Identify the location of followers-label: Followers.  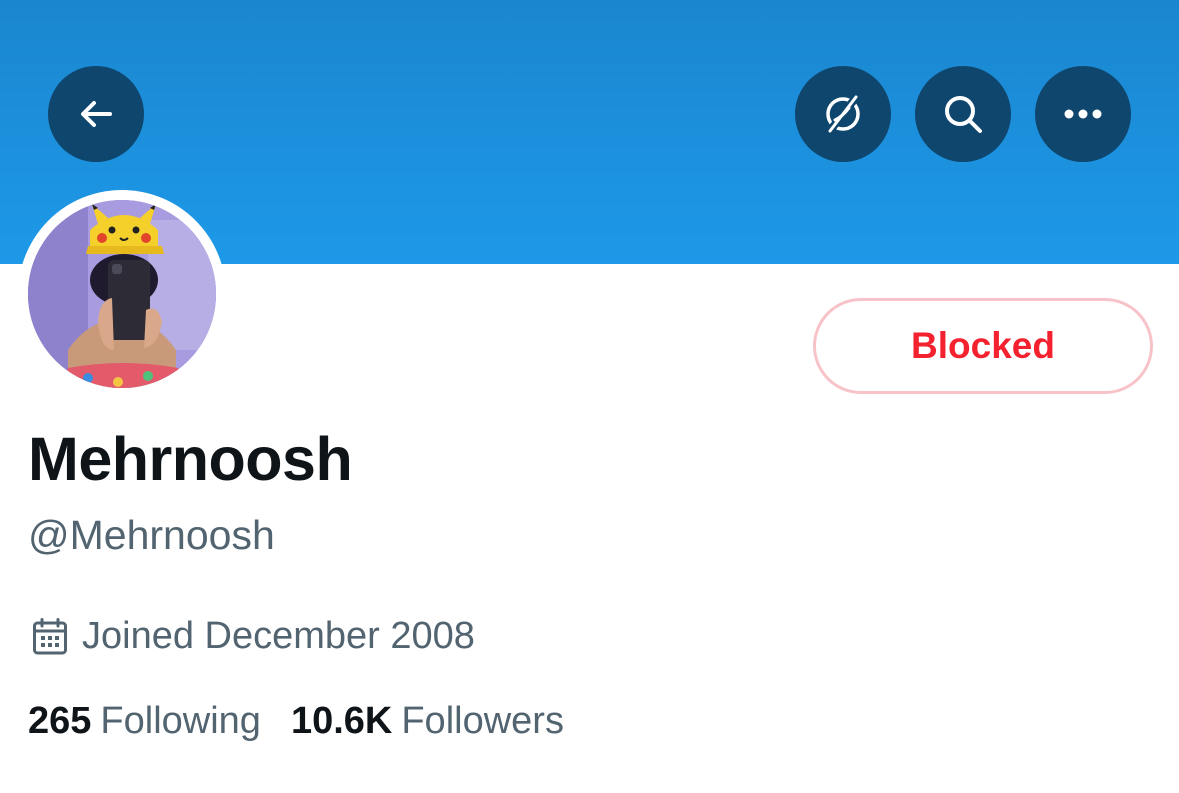
(482, 721).